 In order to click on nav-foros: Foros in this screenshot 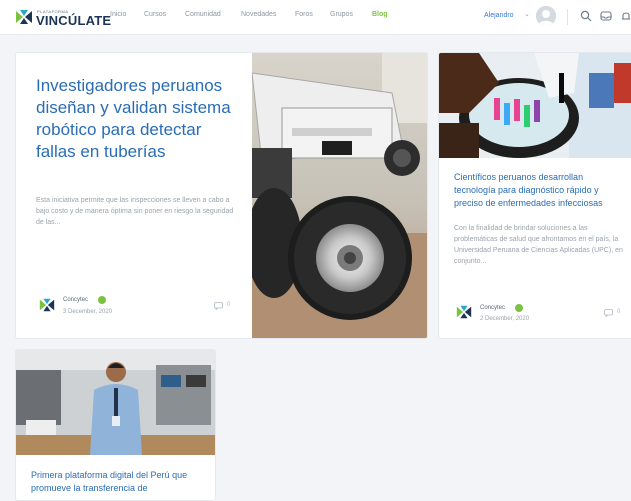, I will do `click(304, 14)`.